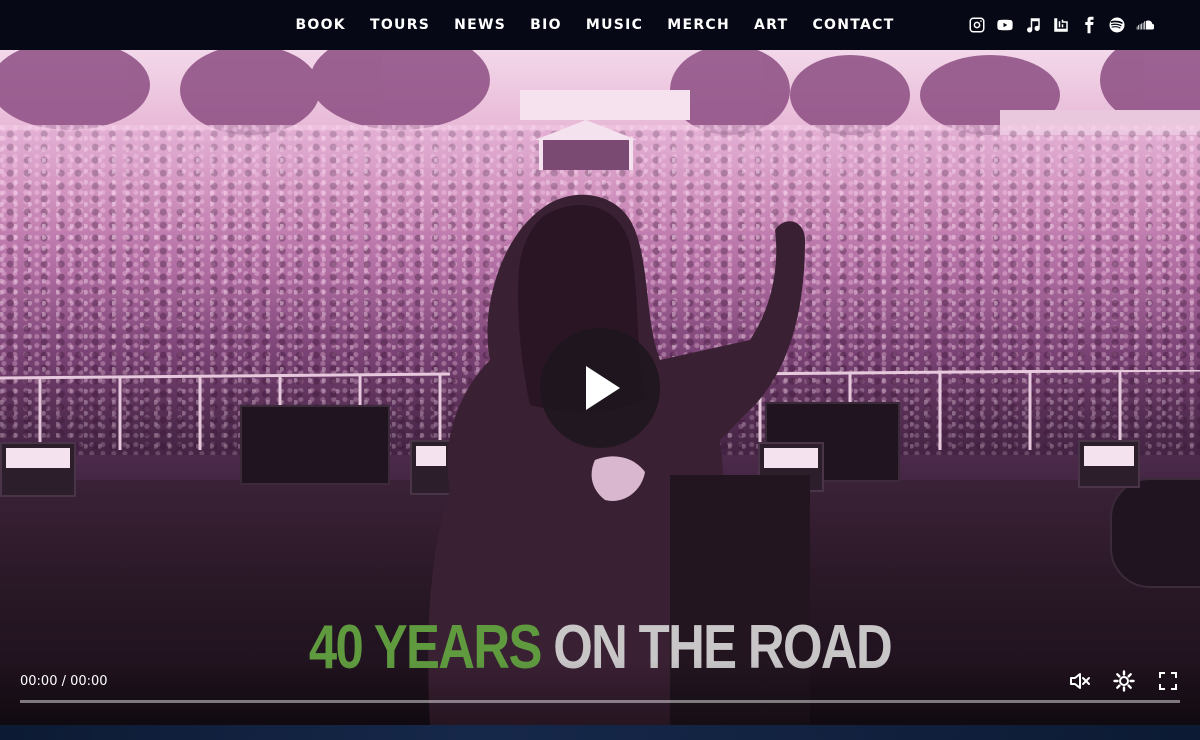 The height and width of the screenshot is (740, 1200). I want to click on nav-news: NEWS, so click(480, 25).